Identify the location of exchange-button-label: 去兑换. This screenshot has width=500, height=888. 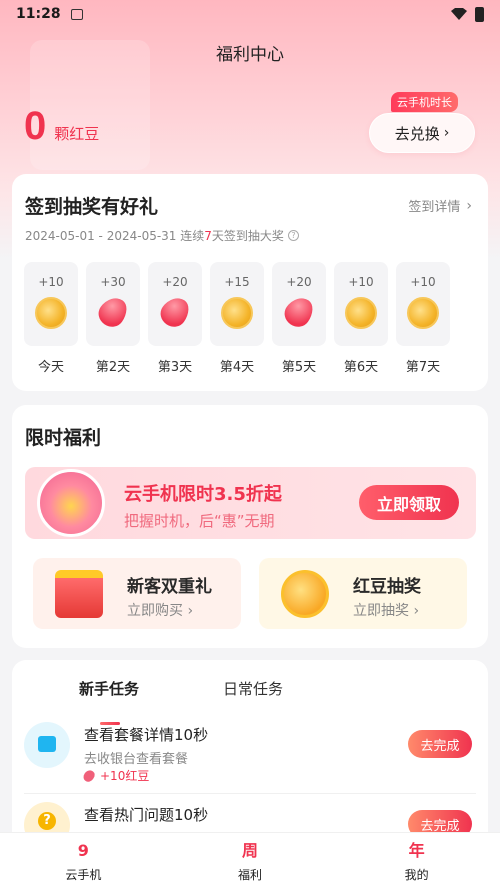
(417, 133).